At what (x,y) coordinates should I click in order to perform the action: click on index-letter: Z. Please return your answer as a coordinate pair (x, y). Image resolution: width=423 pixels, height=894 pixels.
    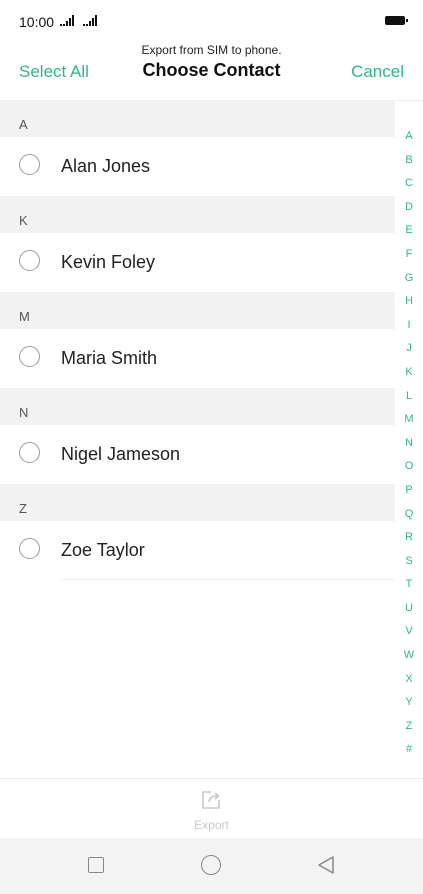
    Looking at the image, I should click on (409, 727).